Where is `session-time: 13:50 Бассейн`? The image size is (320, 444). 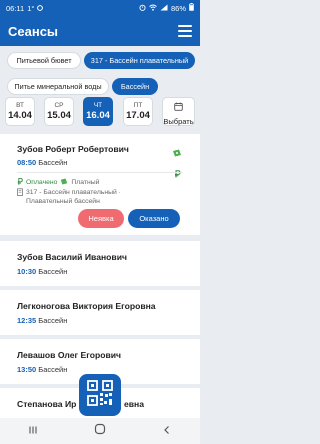
session-time: 13:50 Бассейн is located at coordinates (42, 369).